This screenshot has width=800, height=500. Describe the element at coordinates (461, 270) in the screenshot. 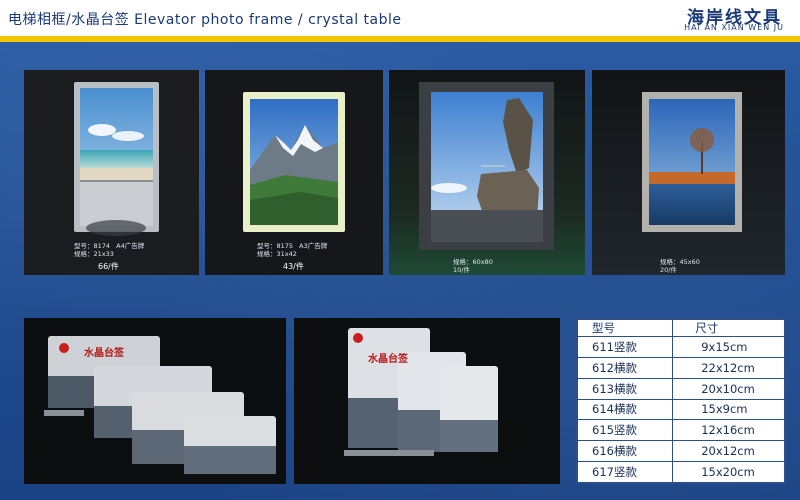

I see `product-price: 10/件` at that location.